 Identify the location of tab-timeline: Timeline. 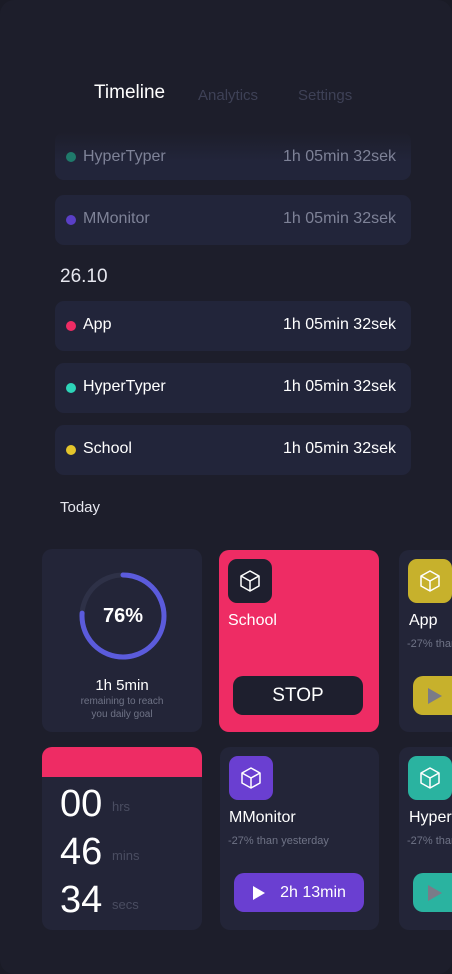
(129, 93).